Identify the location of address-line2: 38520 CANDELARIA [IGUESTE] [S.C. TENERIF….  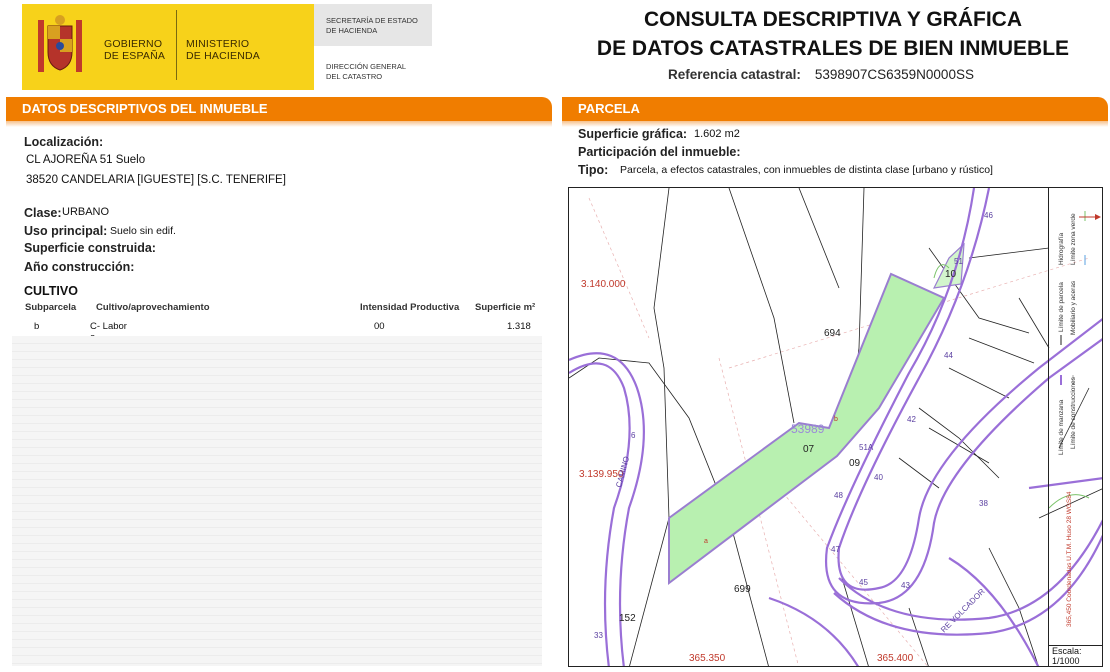
(156, 180).